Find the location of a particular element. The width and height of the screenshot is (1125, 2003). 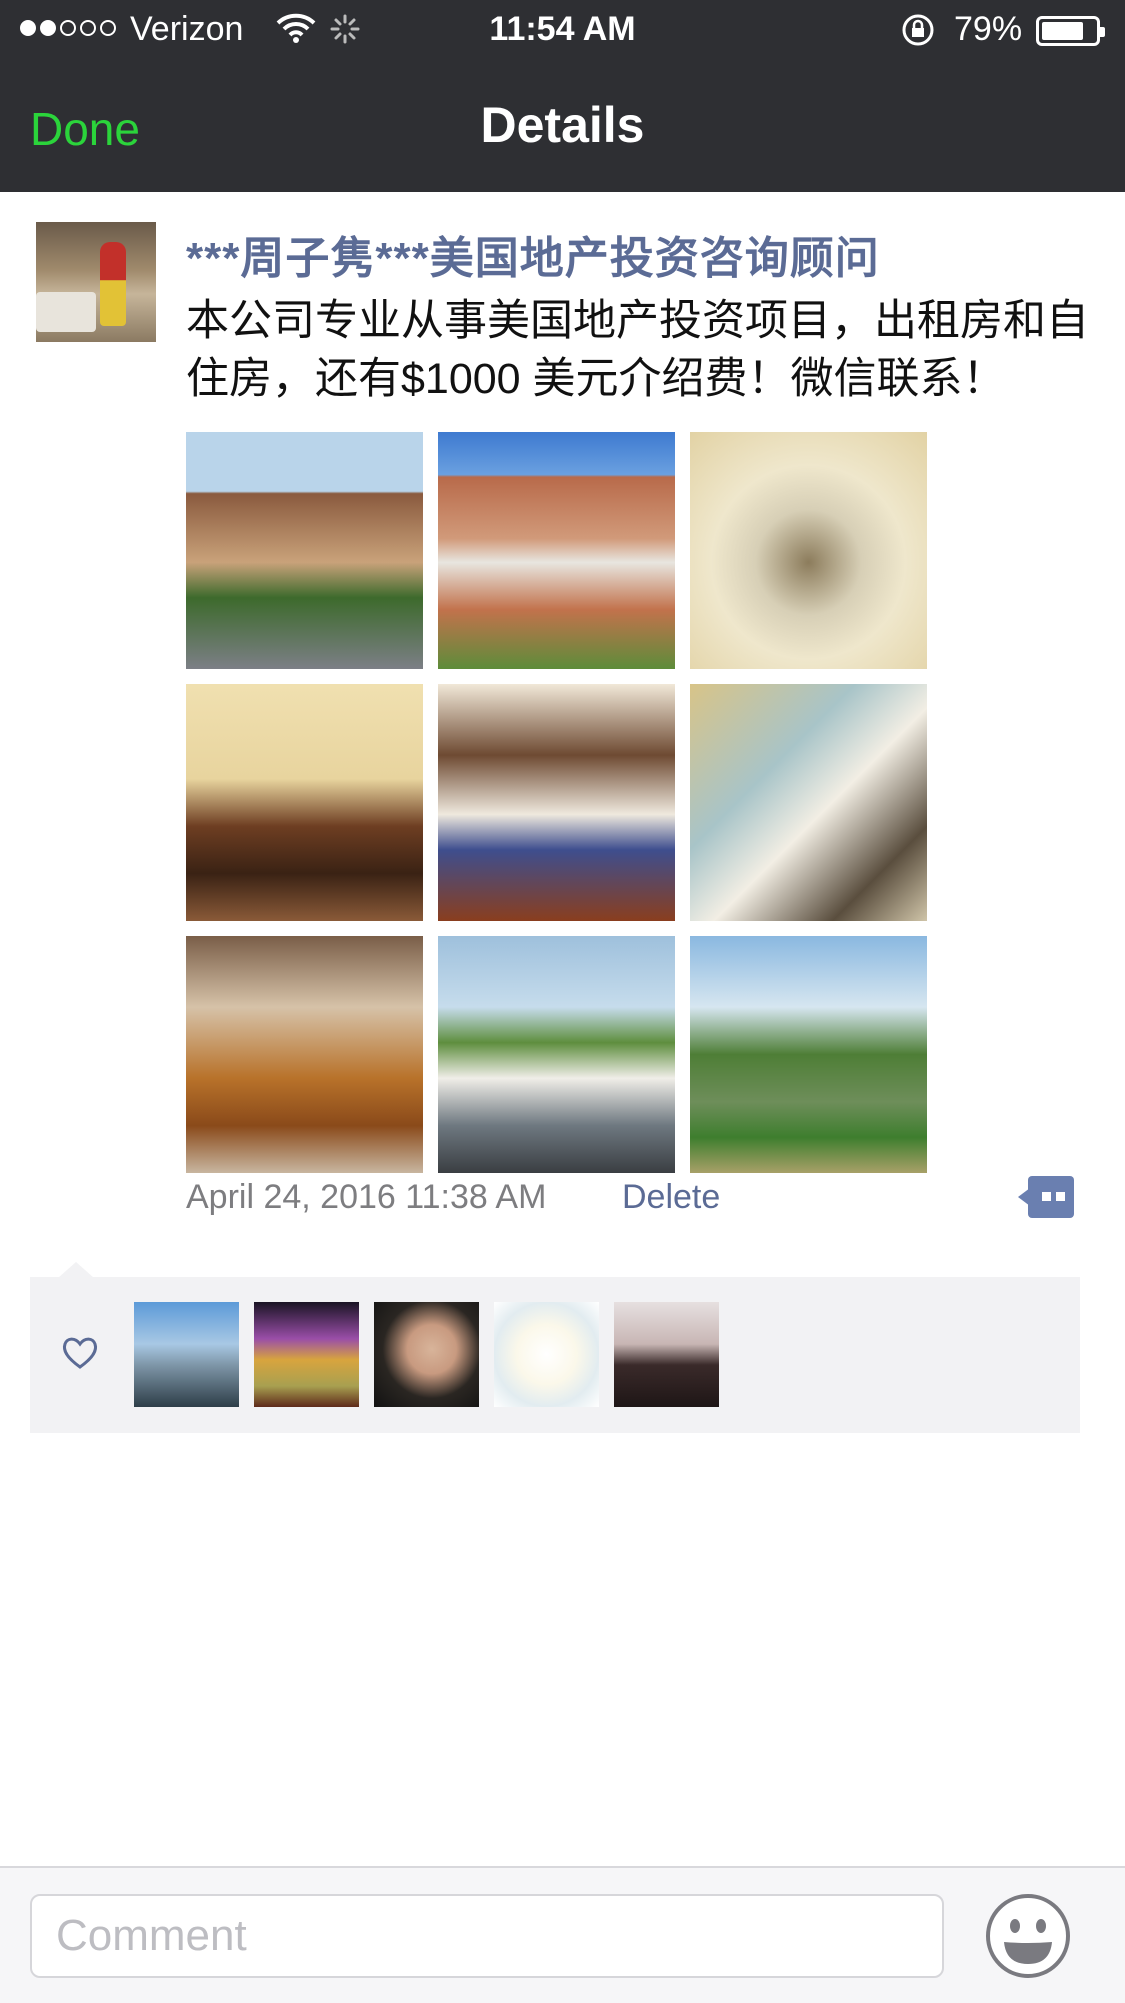

emoji-icon is located at coordinates (1028, 1936).